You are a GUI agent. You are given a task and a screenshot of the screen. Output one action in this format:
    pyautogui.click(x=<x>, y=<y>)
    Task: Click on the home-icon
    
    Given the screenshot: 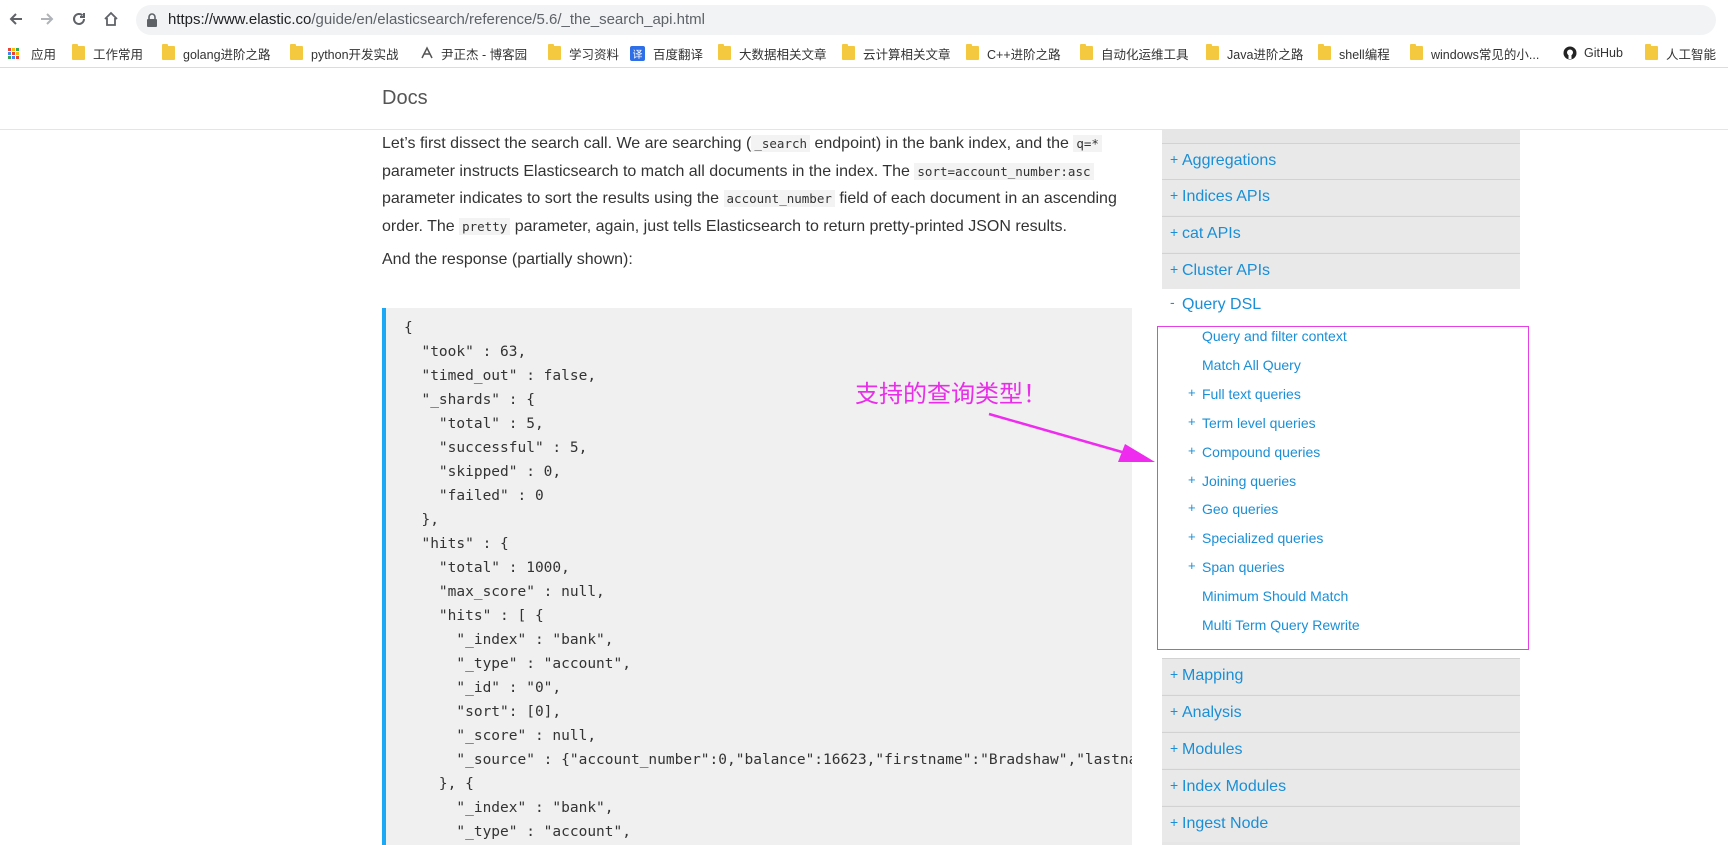 What is the action you would take?
    pyautogui.click(x=111, y=18)
    